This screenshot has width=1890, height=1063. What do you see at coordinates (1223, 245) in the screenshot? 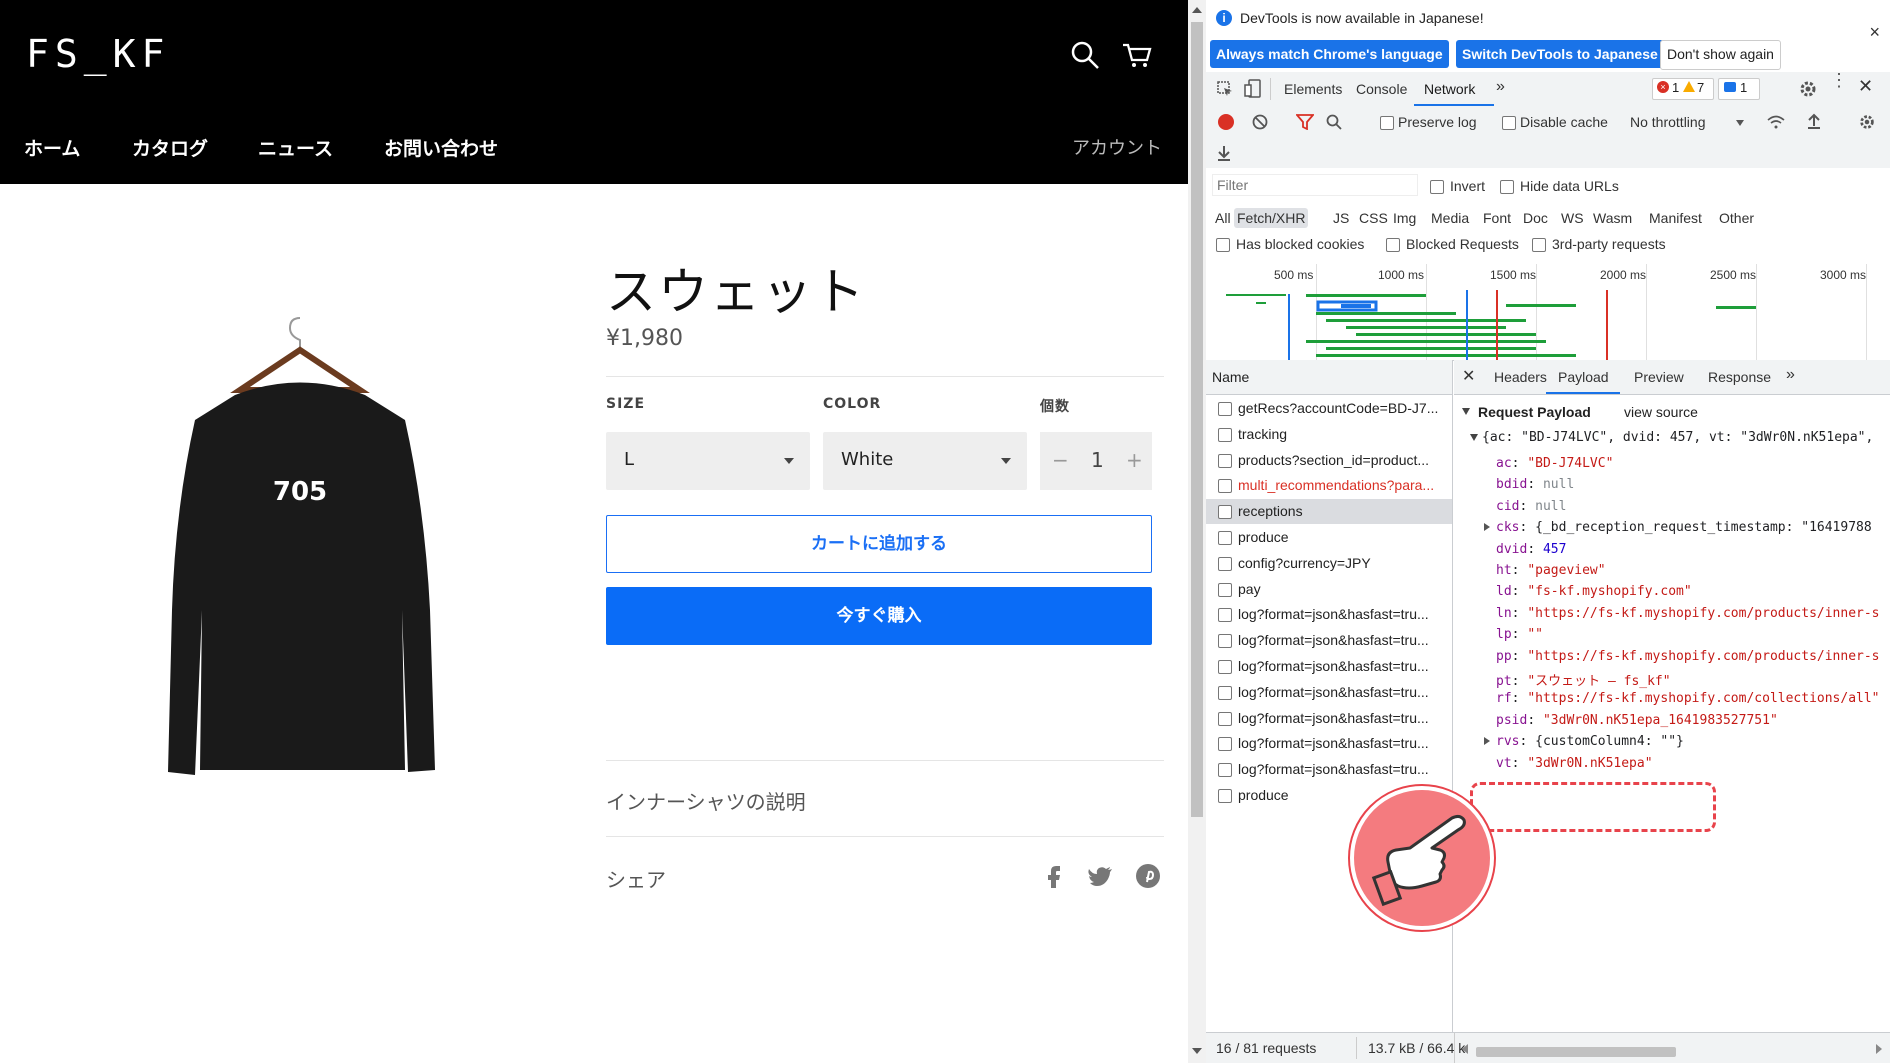
I see `has-blocked-cookies-checkbox` at bounding box center [1223, 245].